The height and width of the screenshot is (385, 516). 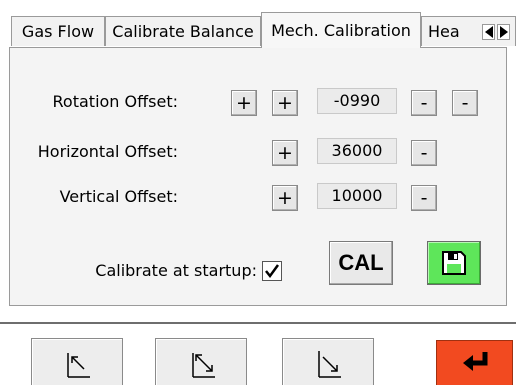 What do you see at coordinates (357, 151) in the screenshot?
I see `horizontal-offset-value: 36000` at bounding box center [357, 151].